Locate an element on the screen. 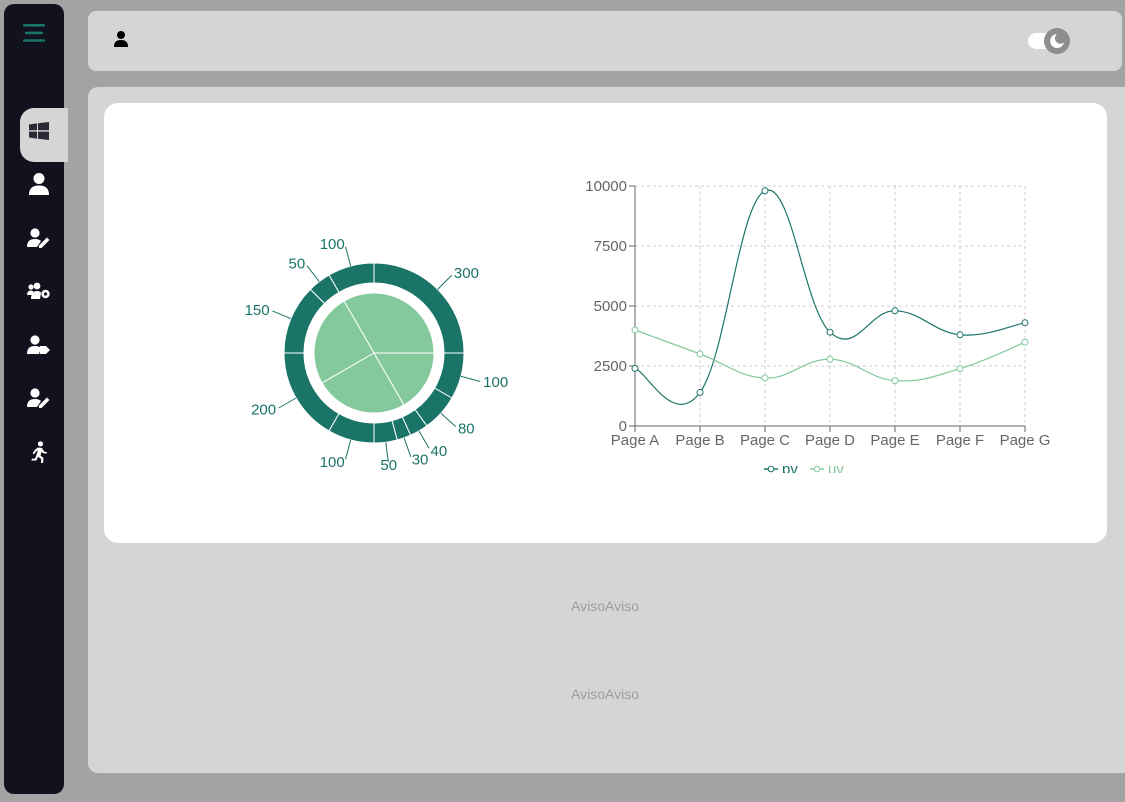 This screenshot has height=802, width=1125. sidebar-item-user-pen is located at coordinates (39, 398).